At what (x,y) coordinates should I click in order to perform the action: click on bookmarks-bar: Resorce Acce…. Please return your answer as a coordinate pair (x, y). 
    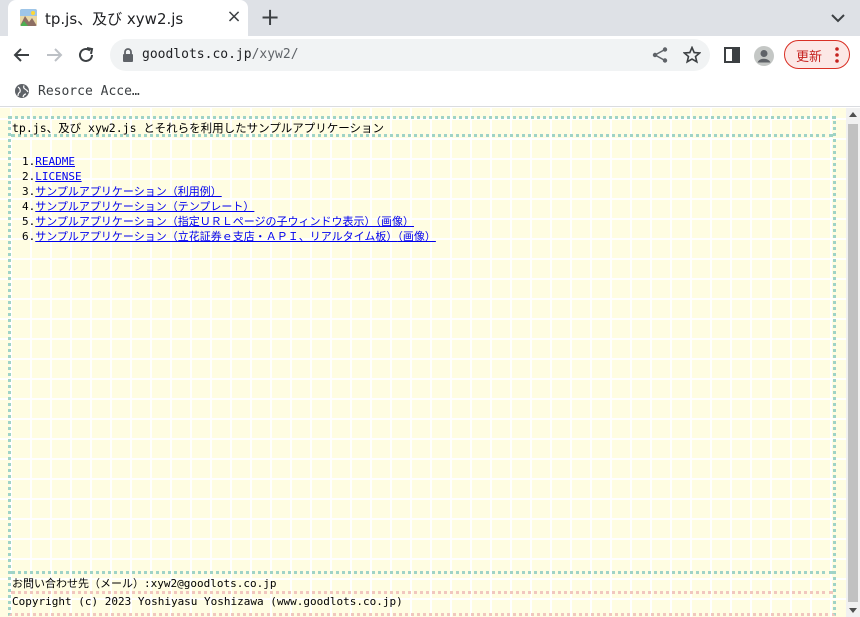
    Looking at the image, I should click on (430, 90).